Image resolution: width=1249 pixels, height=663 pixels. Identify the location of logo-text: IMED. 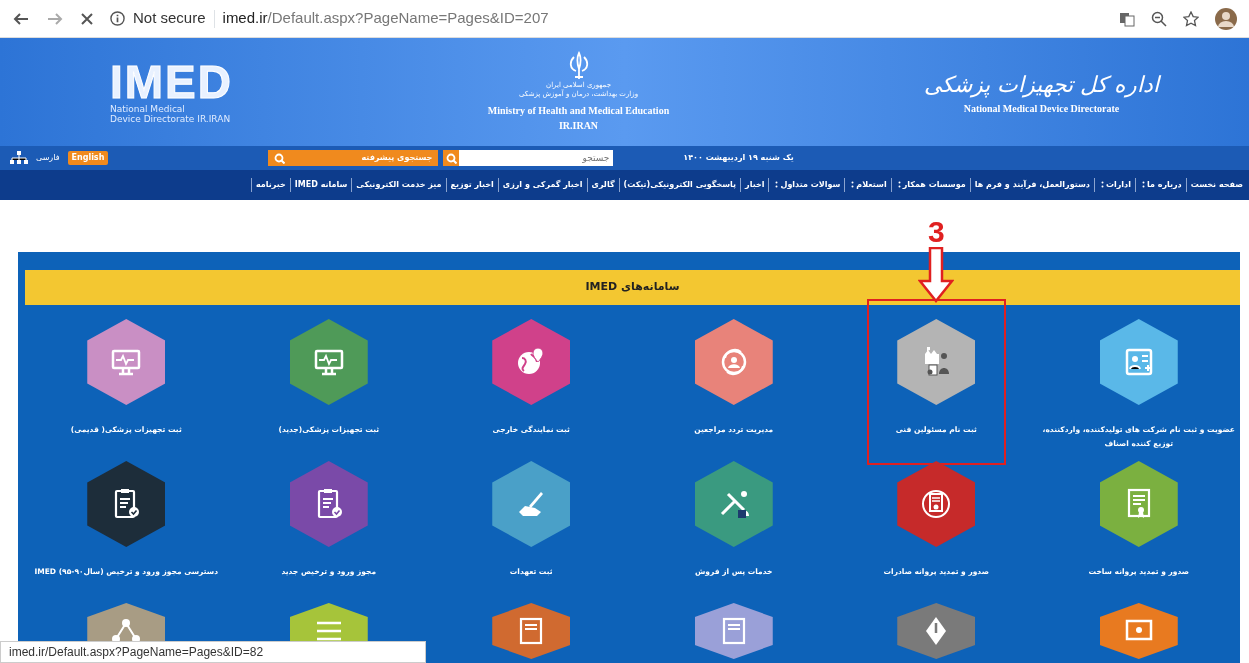
(171, 82).